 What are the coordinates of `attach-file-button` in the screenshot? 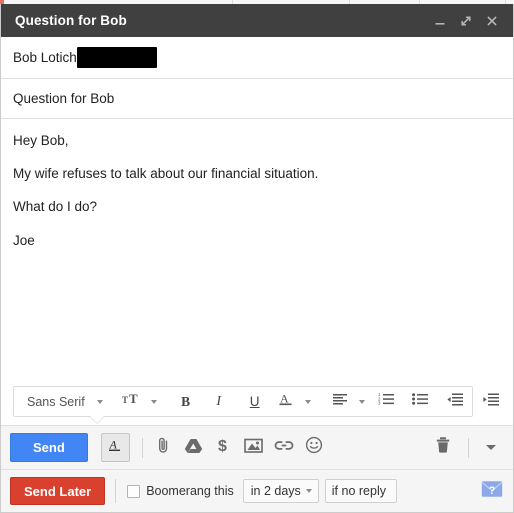 It's located at (164, 448).